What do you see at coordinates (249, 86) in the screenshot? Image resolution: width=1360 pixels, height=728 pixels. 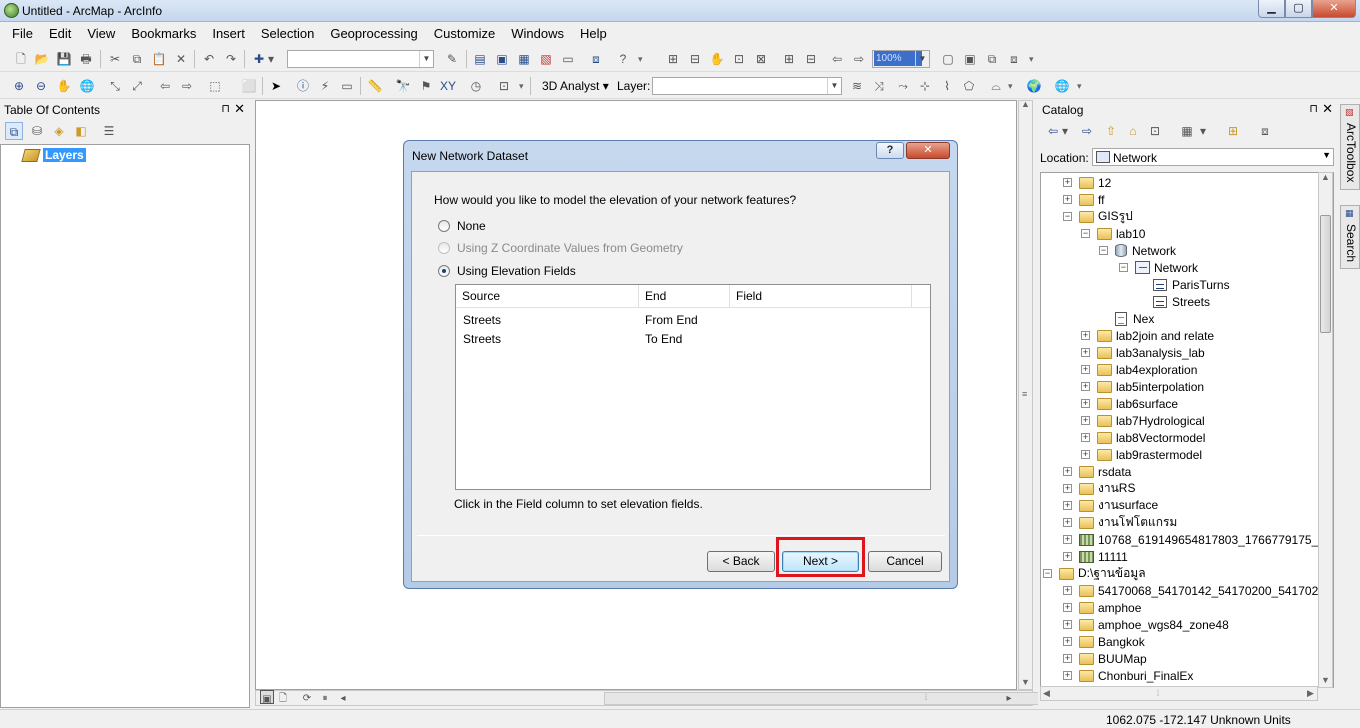 I see `clear-selection-icon: ⬜` at bounding box center [249, 86].